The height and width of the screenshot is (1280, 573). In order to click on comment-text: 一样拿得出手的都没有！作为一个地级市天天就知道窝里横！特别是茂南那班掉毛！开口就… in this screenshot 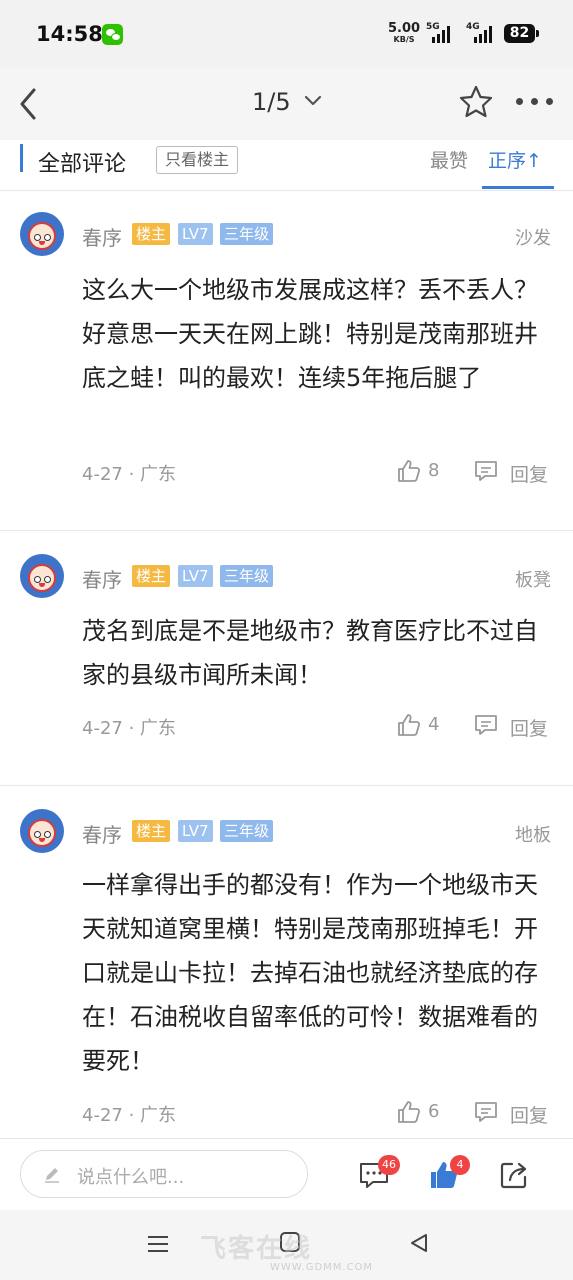, I will do `click(310, 973)`.